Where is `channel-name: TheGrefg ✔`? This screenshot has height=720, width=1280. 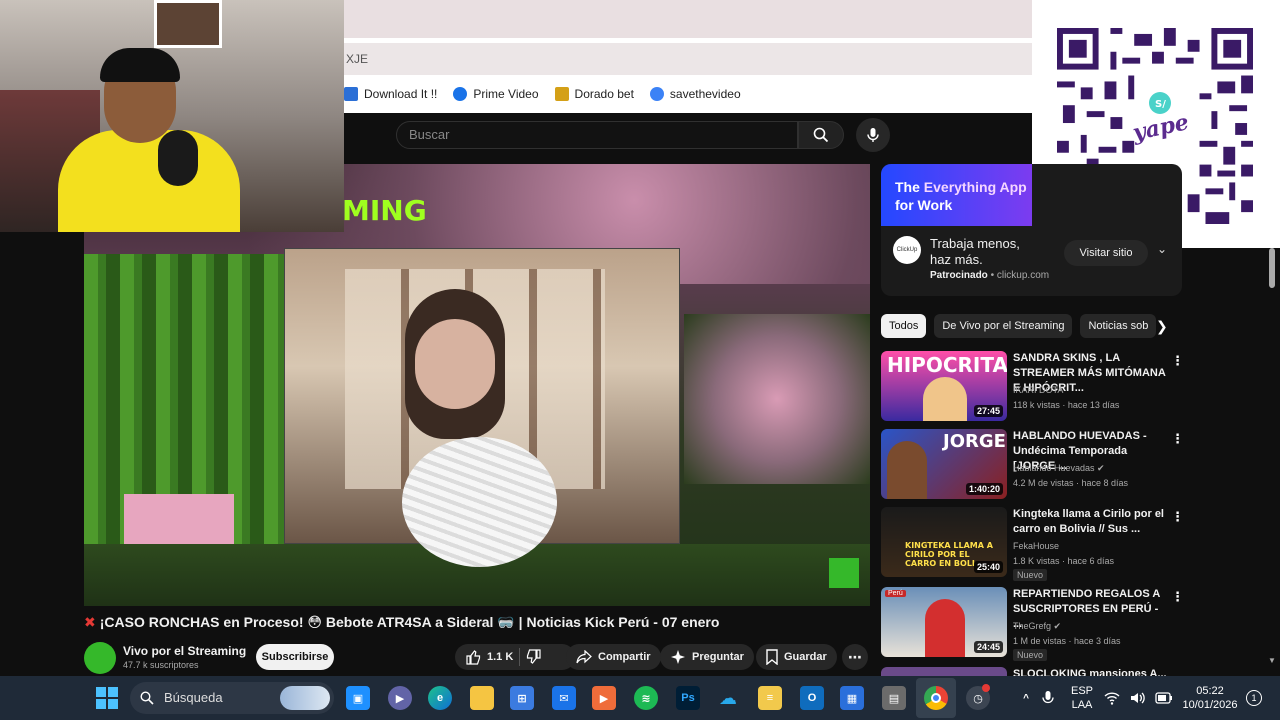 channel-name: TheGrefg ✔ is located at coordinates (1037, 626).